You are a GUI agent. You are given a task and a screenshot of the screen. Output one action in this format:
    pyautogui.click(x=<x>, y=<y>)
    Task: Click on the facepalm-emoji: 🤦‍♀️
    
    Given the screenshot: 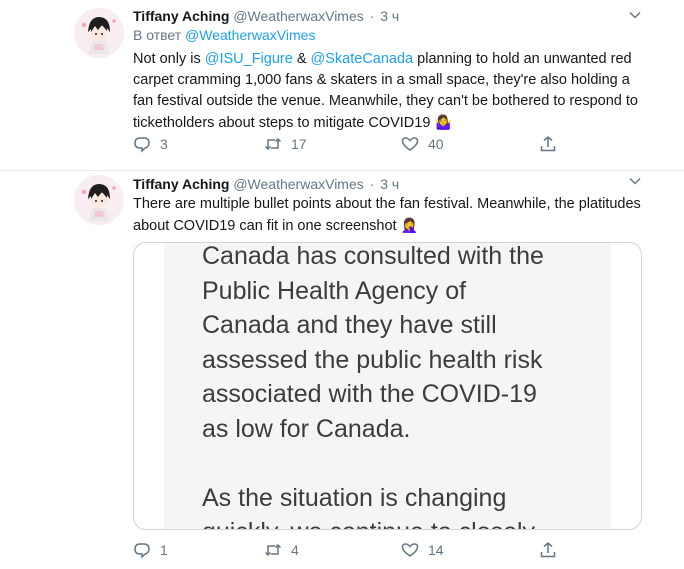 What is the action you would take?
    pyautogui.click(x=409, y=225)
    